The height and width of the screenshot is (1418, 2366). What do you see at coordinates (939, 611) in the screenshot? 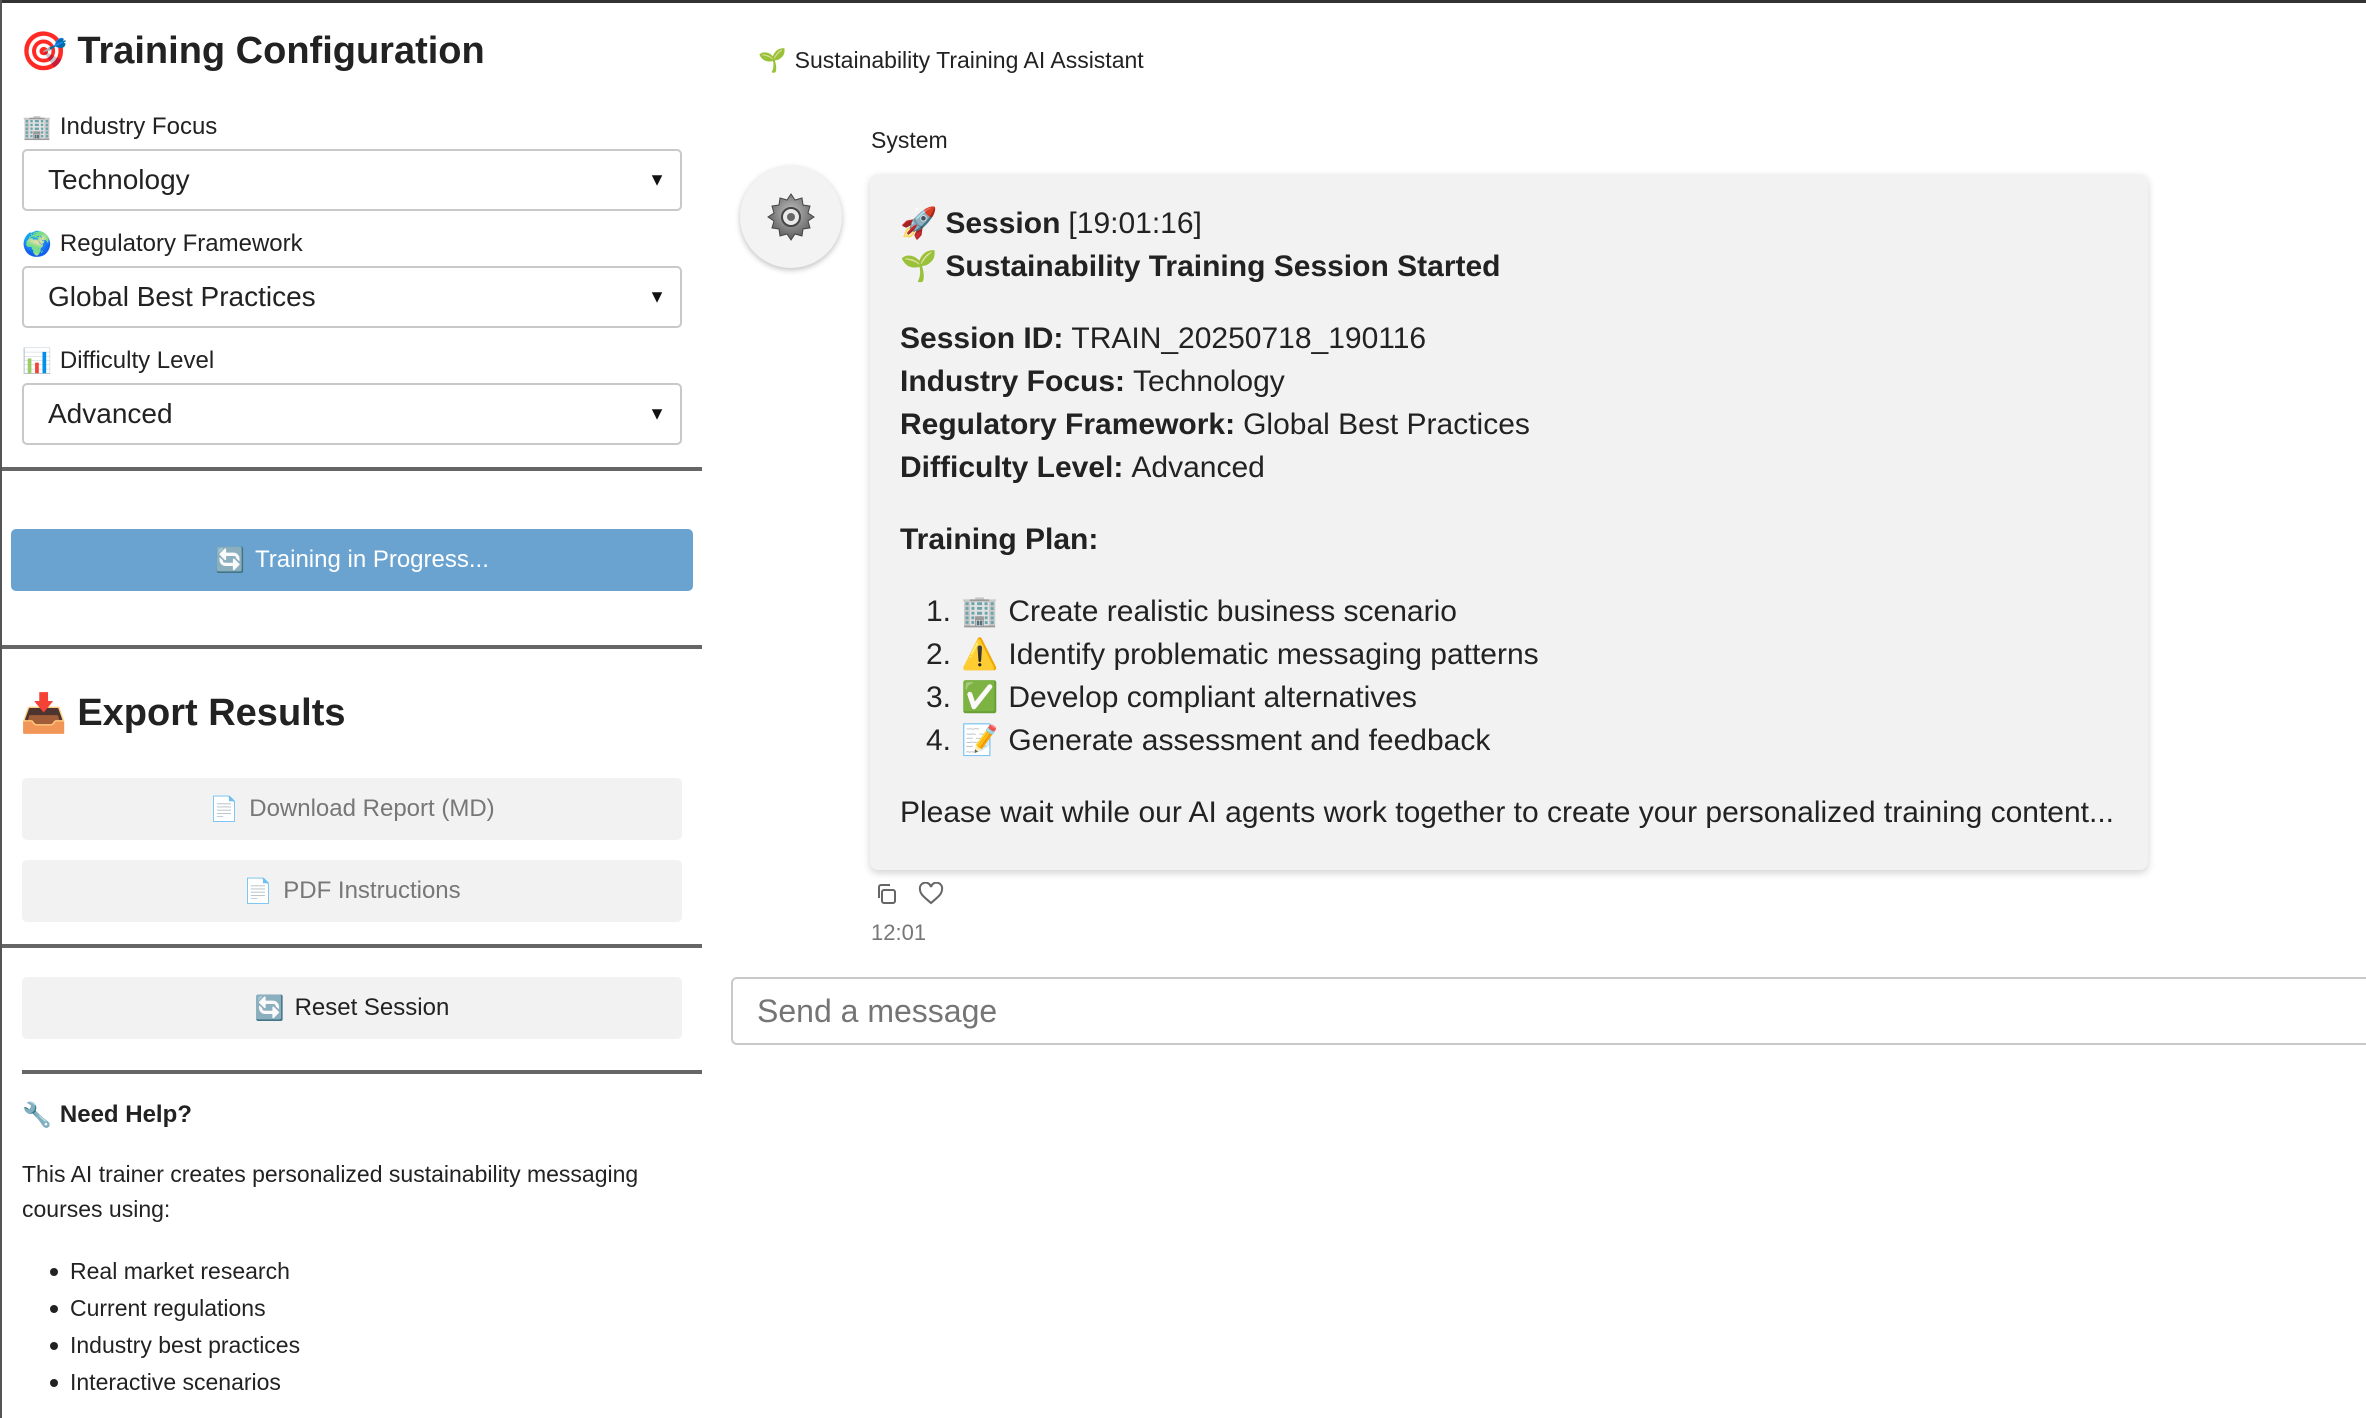
I see `list-number: 1.` at bounding box center [939, 611].